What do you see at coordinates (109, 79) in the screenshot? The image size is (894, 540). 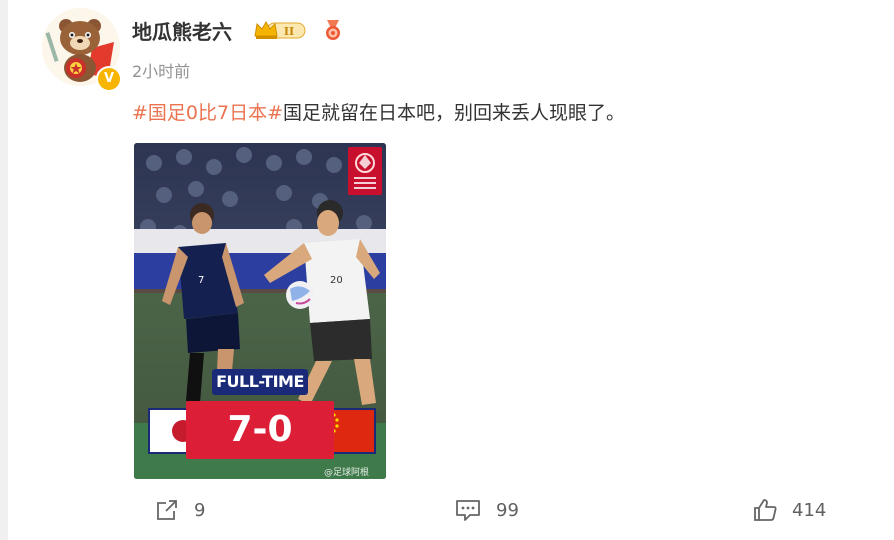 I see `verified-badge: V` at bounding box center [109, 79].